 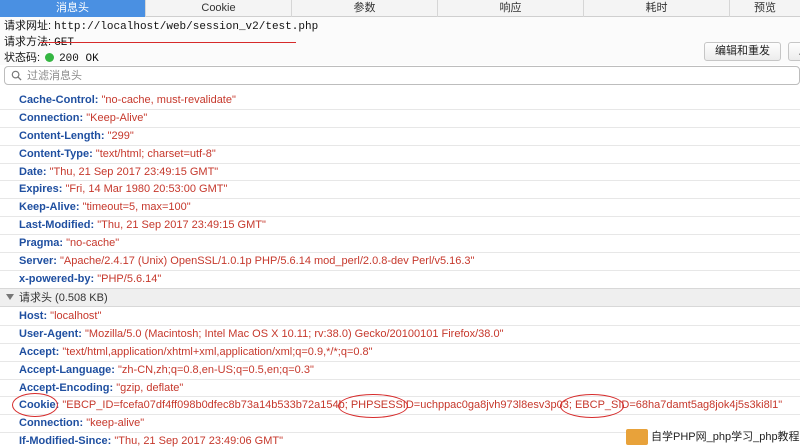 I want to click on header-value: "text/html; charset=utf-8", so click(x=155, y=153).